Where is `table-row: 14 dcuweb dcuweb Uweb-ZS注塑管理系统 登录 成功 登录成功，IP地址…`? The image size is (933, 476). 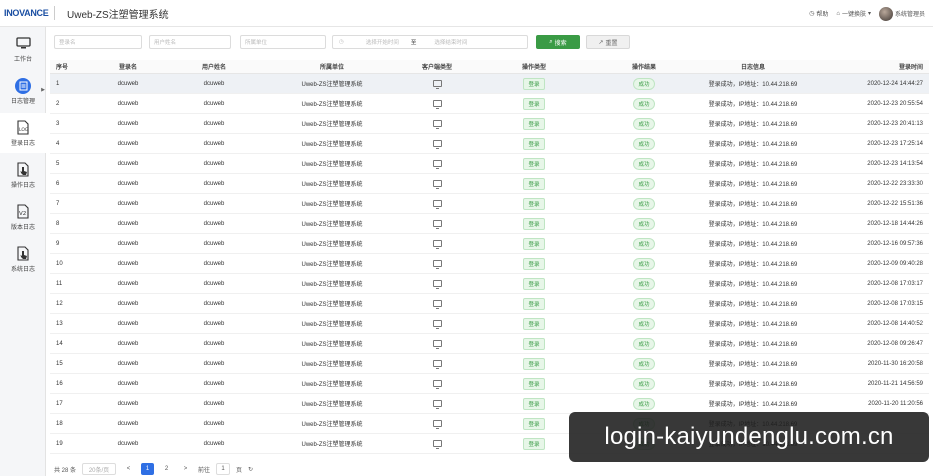 table-row: 14 dcuweb dcuweb Uweb-ZS注塑管理系统 登录 成功 登录成功，IP地址… is located at coordinates (489, 344).